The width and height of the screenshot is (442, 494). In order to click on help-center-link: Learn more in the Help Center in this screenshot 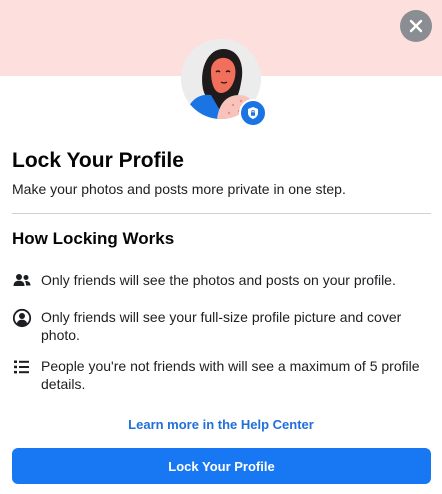, I will do `click(221, 424)`.